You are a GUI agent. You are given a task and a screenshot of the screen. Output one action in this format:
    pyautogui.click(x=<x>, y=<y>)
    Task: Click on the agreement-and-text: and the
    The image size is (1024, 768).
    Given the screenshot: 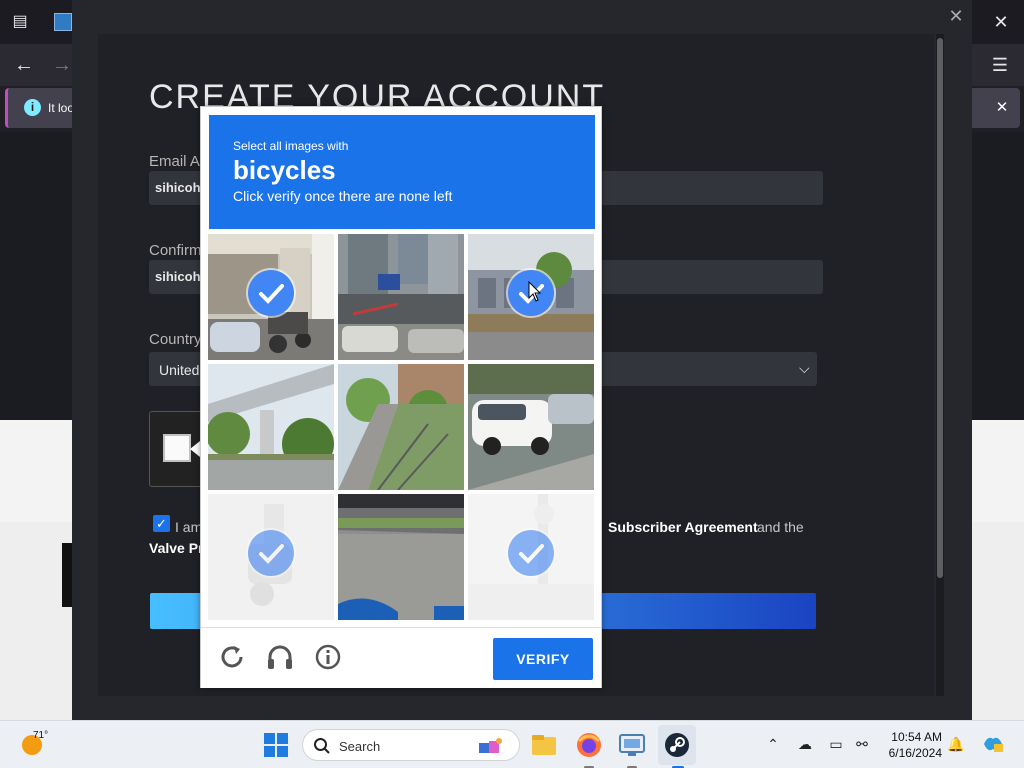 What is the action you would take?
    pyautogui.click(x=780, y=527)
    